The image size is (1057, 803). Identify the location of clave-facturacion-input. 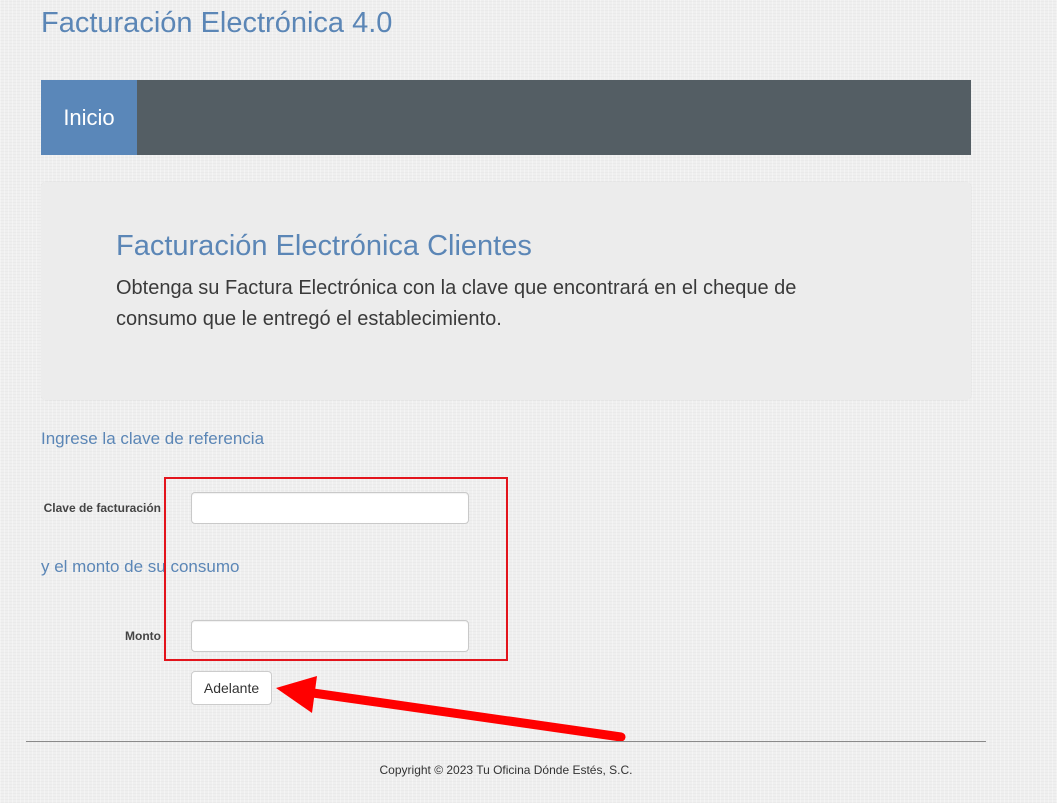
(330, 508).